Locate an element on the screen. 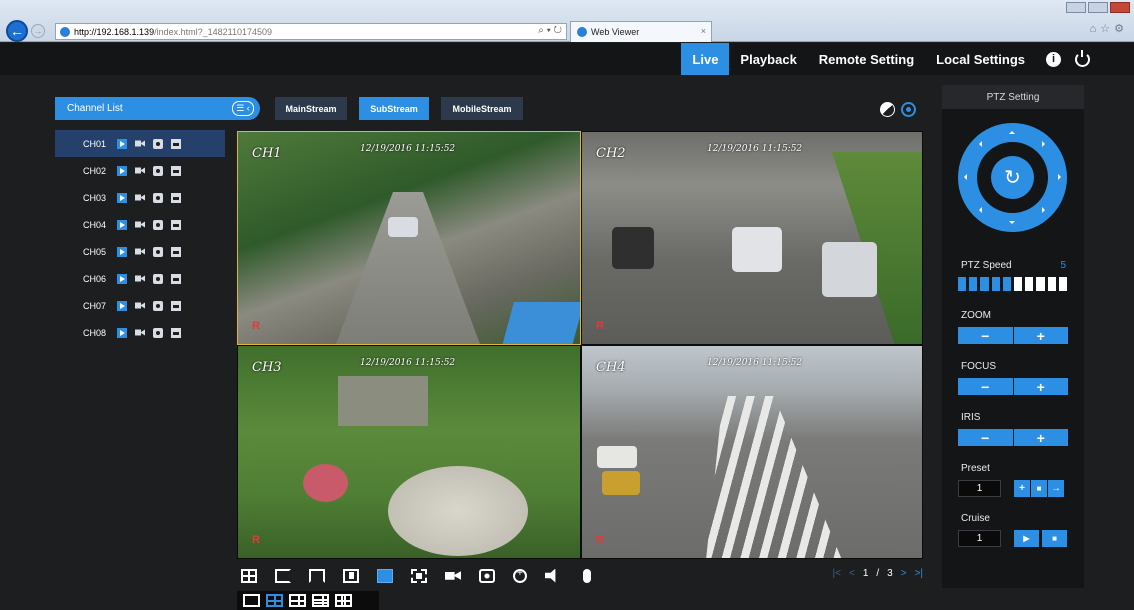 This screenshot has height=610, width=1134. split-screen-icon is located at coordinates (249, 575).